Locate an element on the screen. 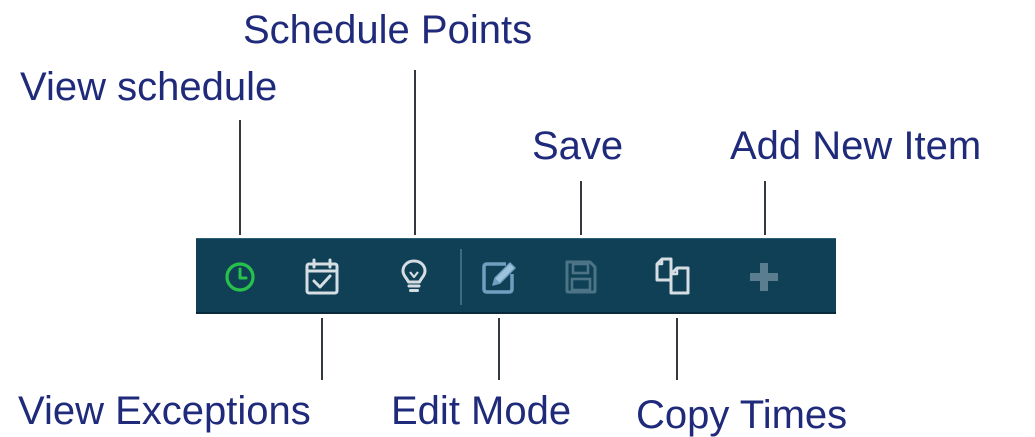  save-button is located at coordinates (581, 277).